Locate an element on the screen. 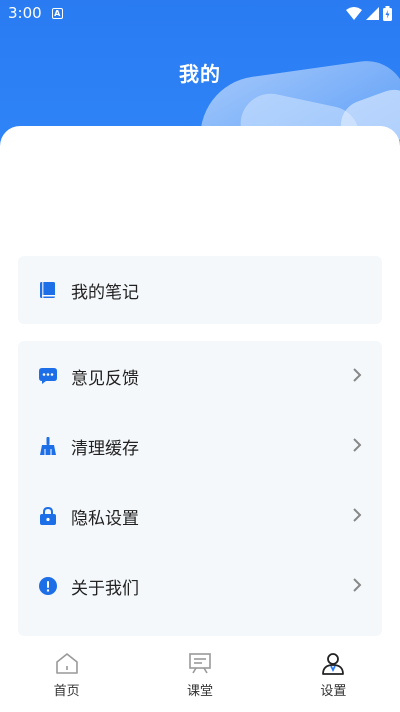  tab-home: 首页 is located at coordinates (66, 674).